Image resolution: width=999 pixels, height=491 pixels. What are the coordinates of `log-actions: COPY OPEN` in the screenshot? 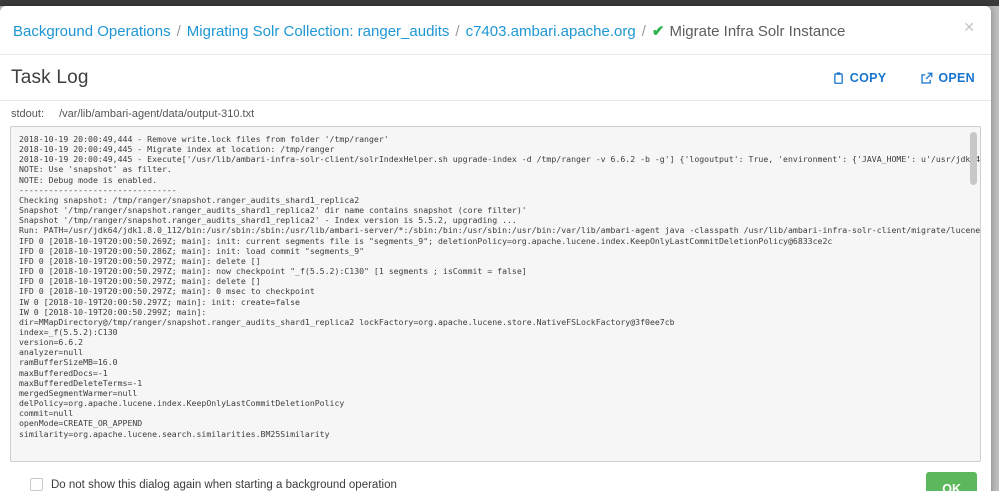 It's located at (903, 78).